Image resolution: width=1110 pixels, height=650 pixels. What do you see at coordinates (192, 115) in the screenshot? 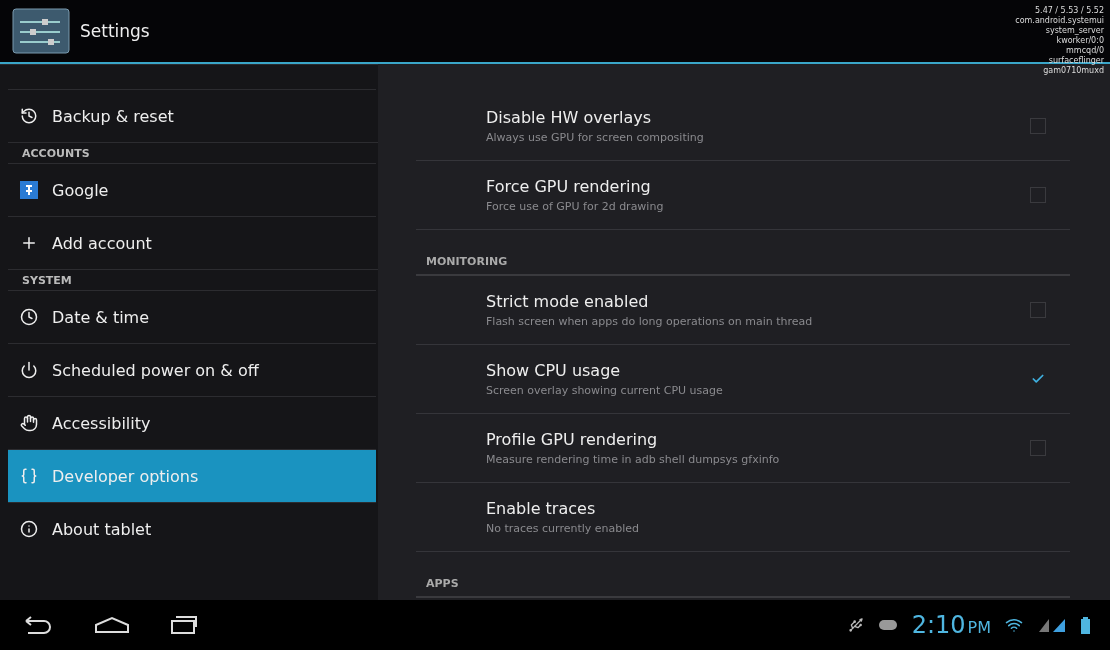
I see `sidebar-item: Backup & reset` at bounding box center [192, 115].